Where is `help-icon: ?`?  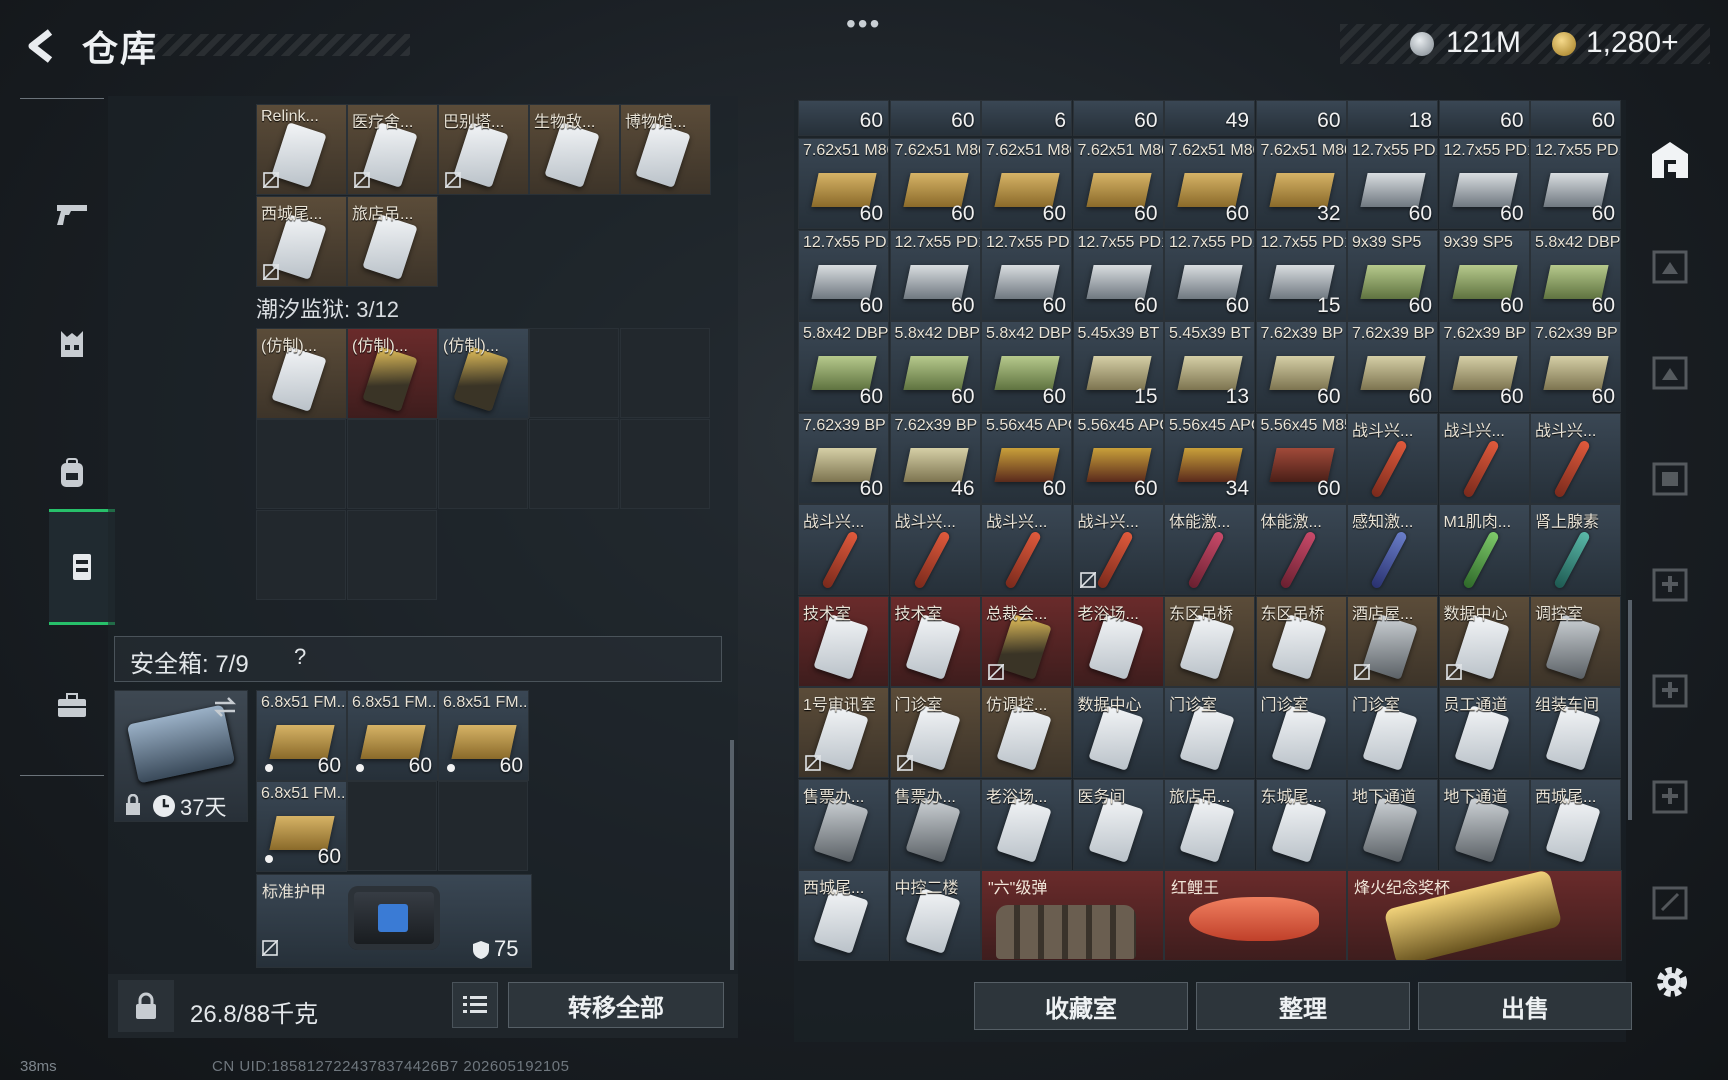
help-icon: ? is located at coordinates (300, 657).